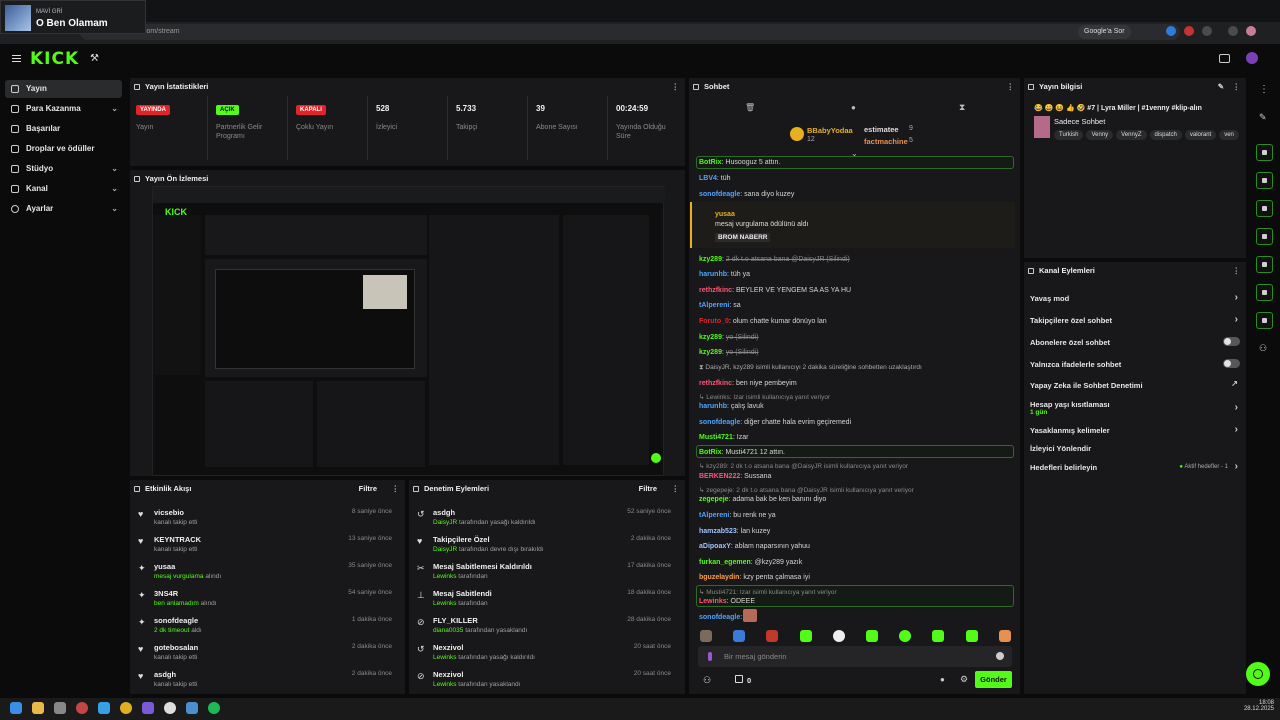 Image resolution: width=1280 pixels, height=720 pixels. Describe the element at coordinates (54, 59) in the screenshot. I see `kick-logo: KICK` at that location.